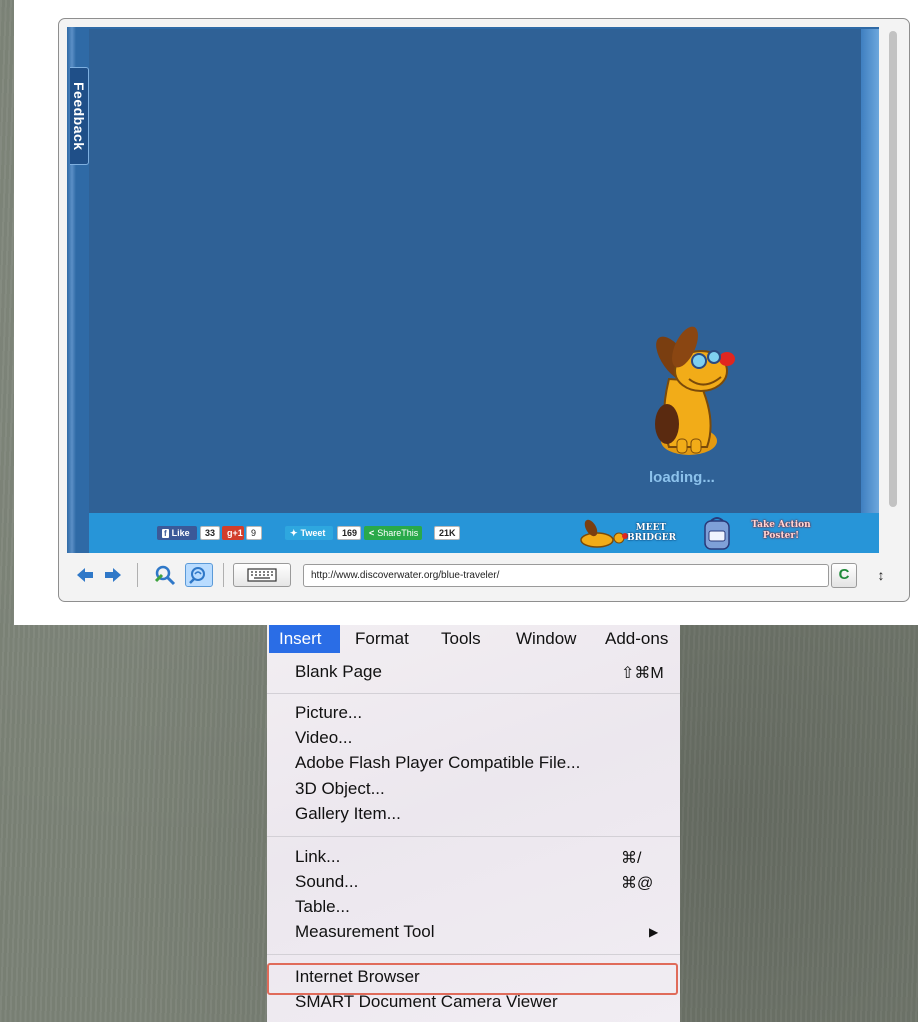 The height and width of the screenshot is (1022, 918). I want to click on find-button, so click(199, 575).